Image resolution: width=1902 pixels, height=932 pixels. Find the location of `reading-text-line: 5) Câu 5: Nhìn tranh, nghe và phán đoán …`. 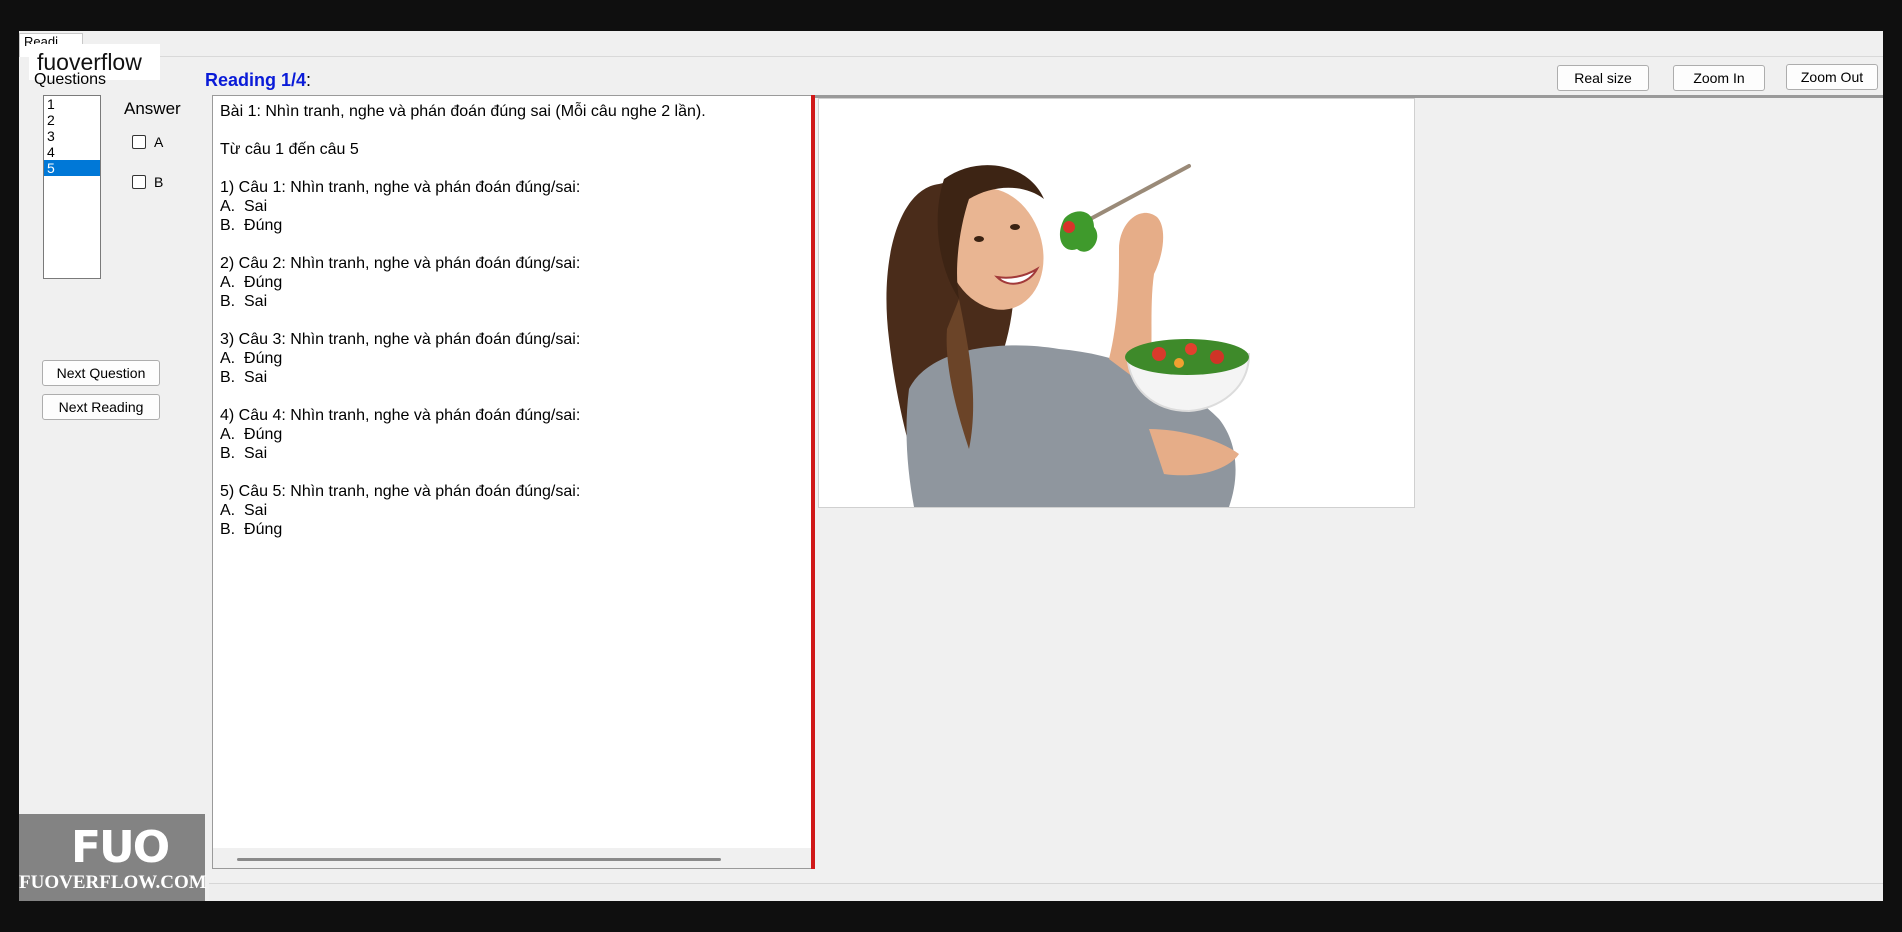

reading-text-line: 5) Câu 5: Nhìn tranh, nghe và phán đoán … is located at coordinates (400, 491).